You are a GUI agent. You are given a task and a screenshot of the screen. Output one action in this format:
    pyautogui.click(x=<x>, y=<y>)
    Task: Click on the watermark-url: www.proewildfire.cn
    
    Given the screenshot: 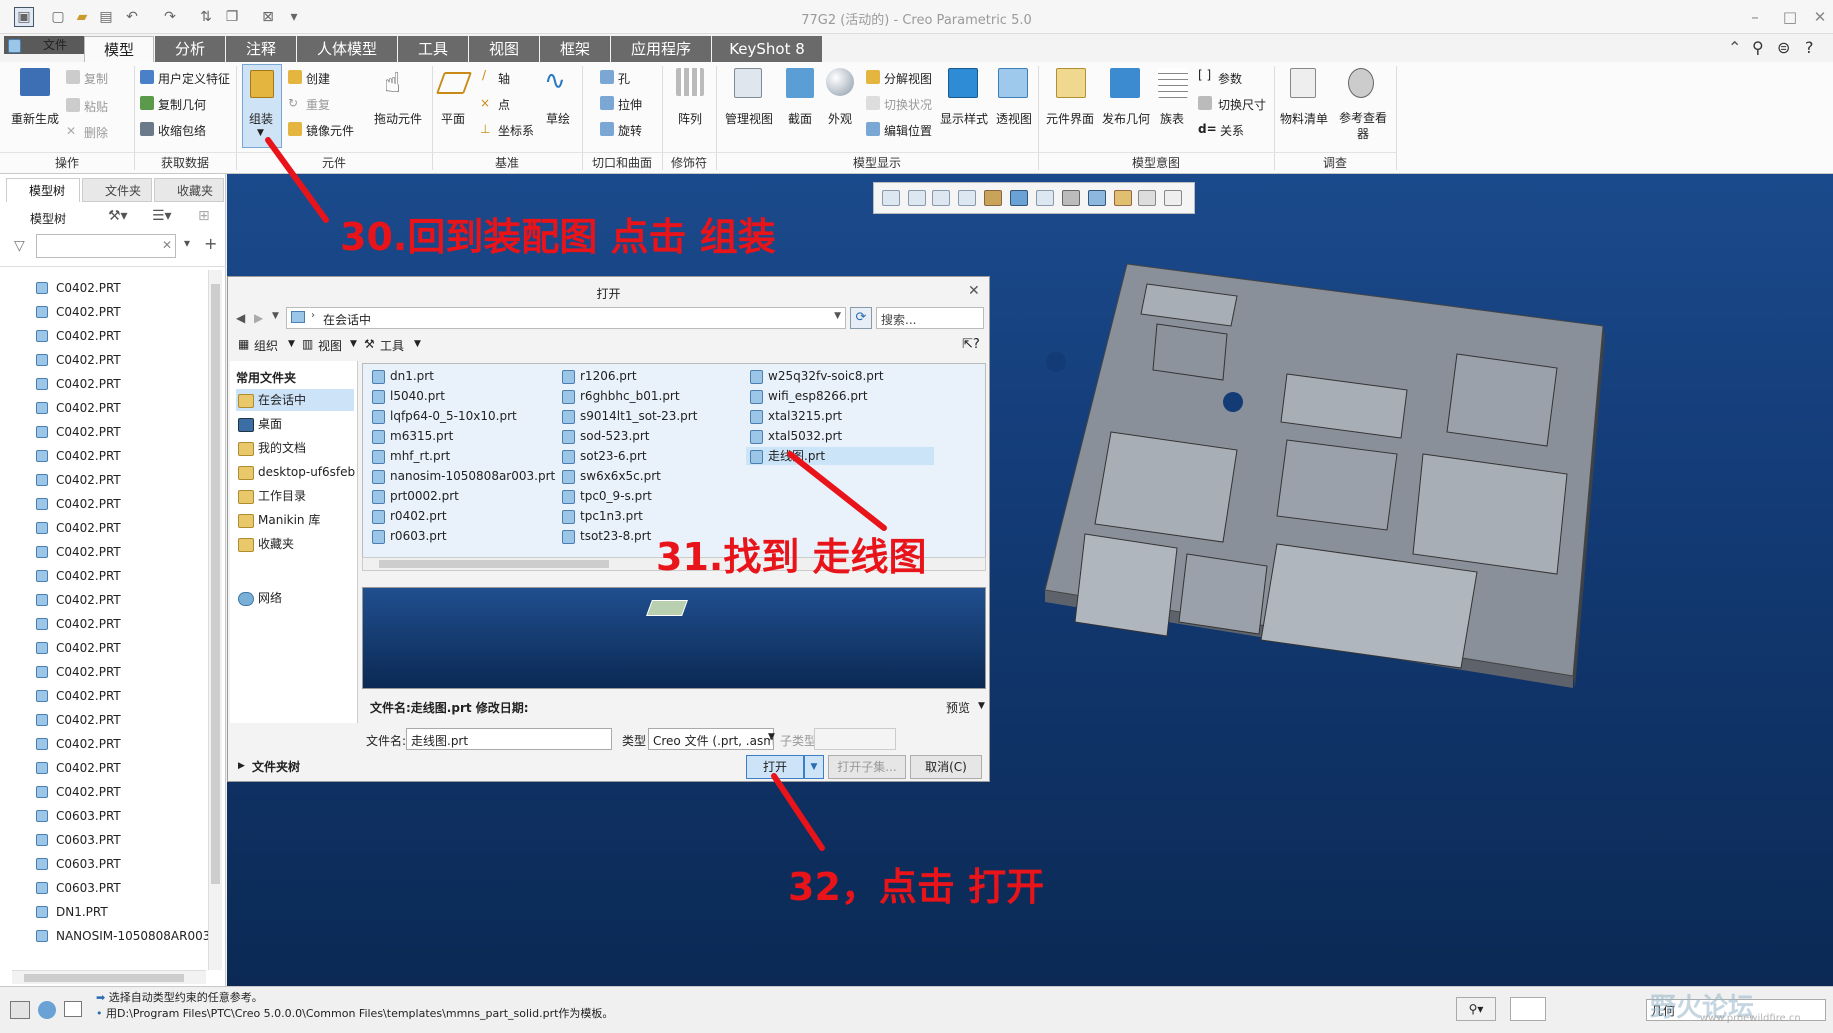 What is the action you would take?
    pyautogui.click(x=1750, y=1018)
    